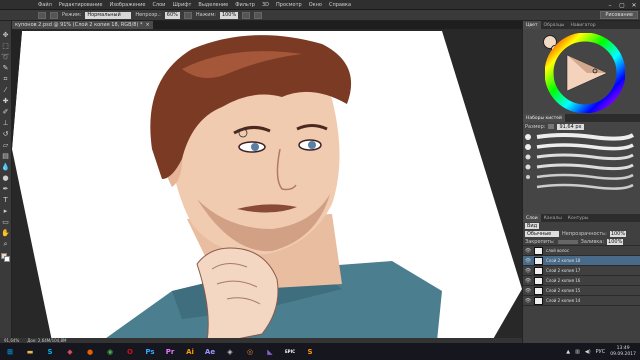 The image size is (640, 360). What do you see at coordinates (150, 351) in the screenshot?
I see `photoshop-icon: Ps` at bounding box center [150, 351].